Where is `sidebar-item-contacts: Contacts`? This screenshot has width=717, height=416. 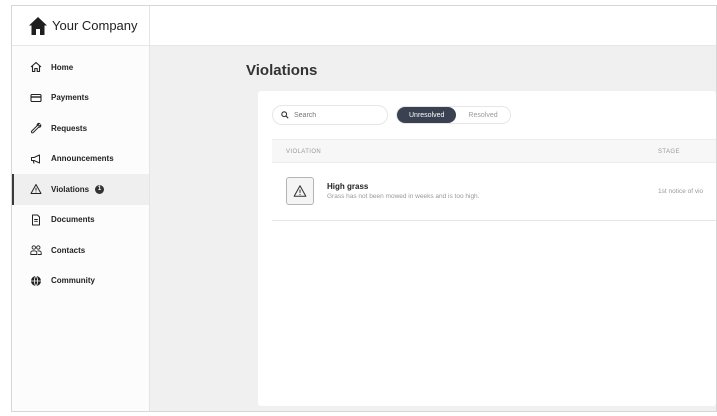
sidebar-item-contacts: Contacts is located at coordinates (80, 250).